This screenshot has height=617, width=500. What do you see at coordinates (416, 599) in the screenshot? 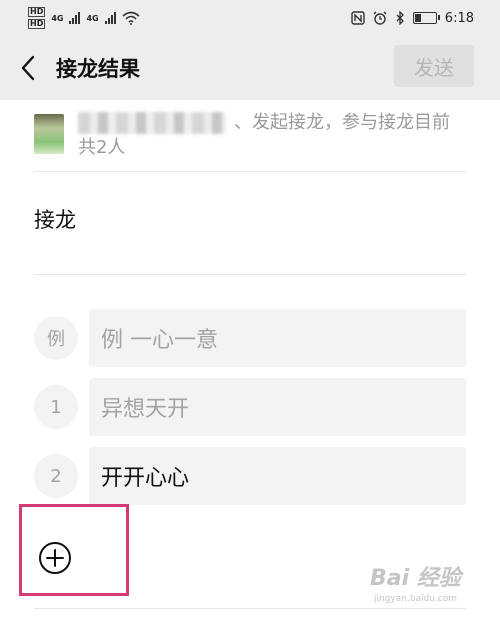
I see `watermark-url: jingyan.baidu.com` at bounding box center [416, 599].